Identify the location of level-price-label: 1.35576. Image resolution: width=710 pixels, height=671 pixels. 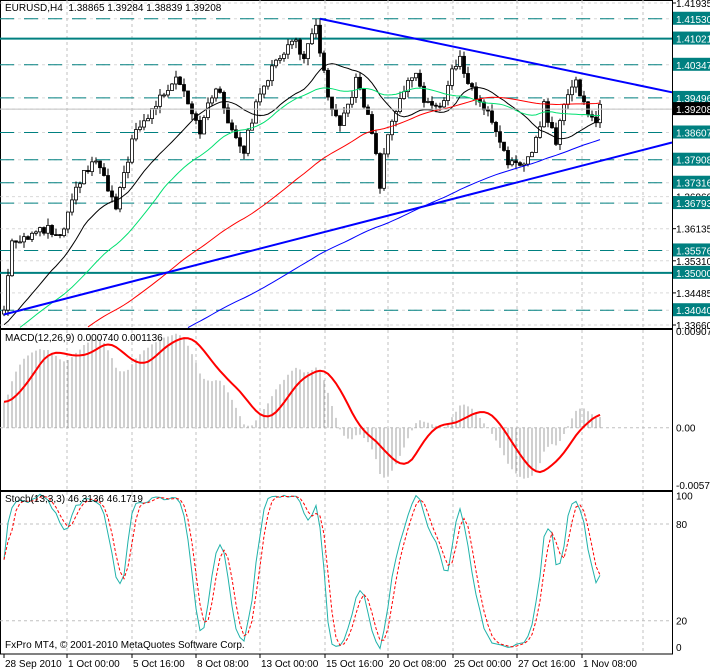
(693, 251).